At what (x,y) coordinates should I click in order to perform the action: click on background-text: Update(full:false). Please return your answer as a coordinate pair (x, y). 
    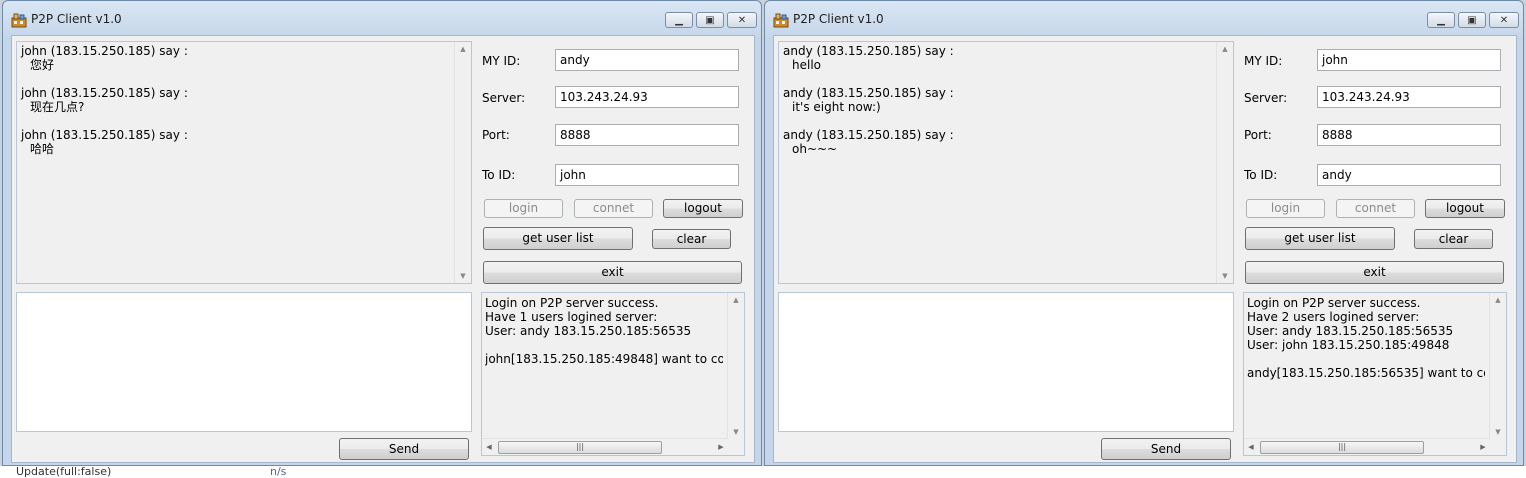
    Looking at the image, I should click on (64, 471).